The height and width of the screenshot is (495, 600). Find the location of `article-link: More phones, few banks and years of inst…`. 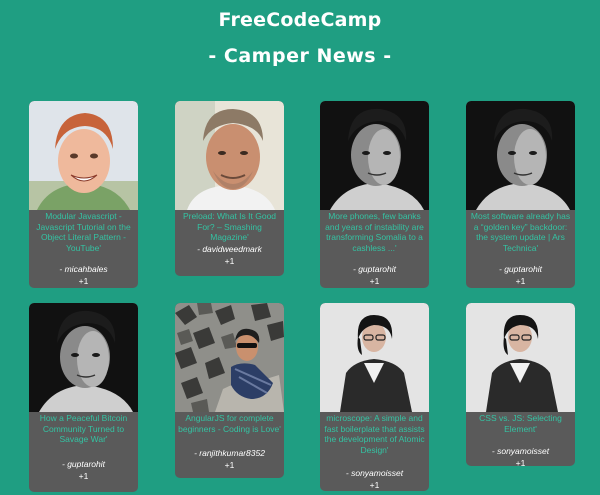

article-link: More phones, few banks and years of inst… is located at coordinates (374, 231).